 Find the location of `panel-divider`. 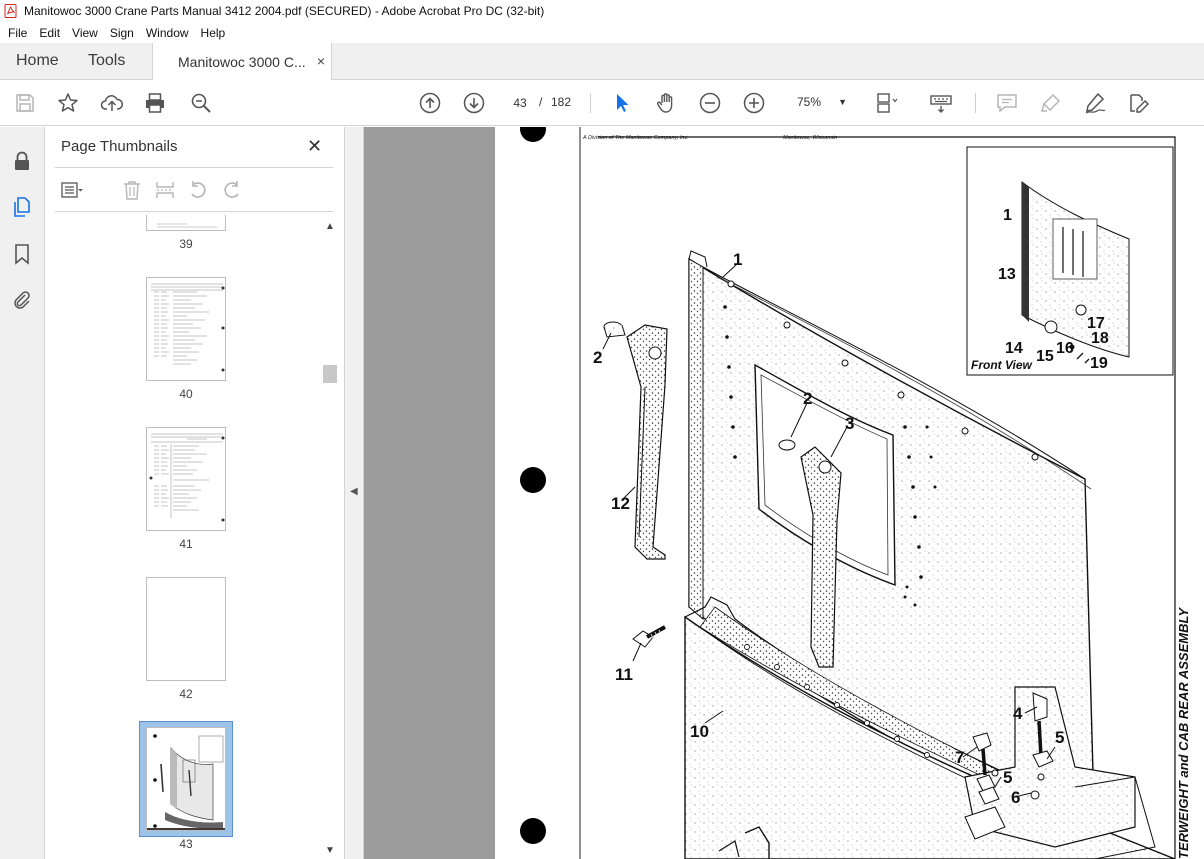

panel-divider is located at coordinates (194, 211).